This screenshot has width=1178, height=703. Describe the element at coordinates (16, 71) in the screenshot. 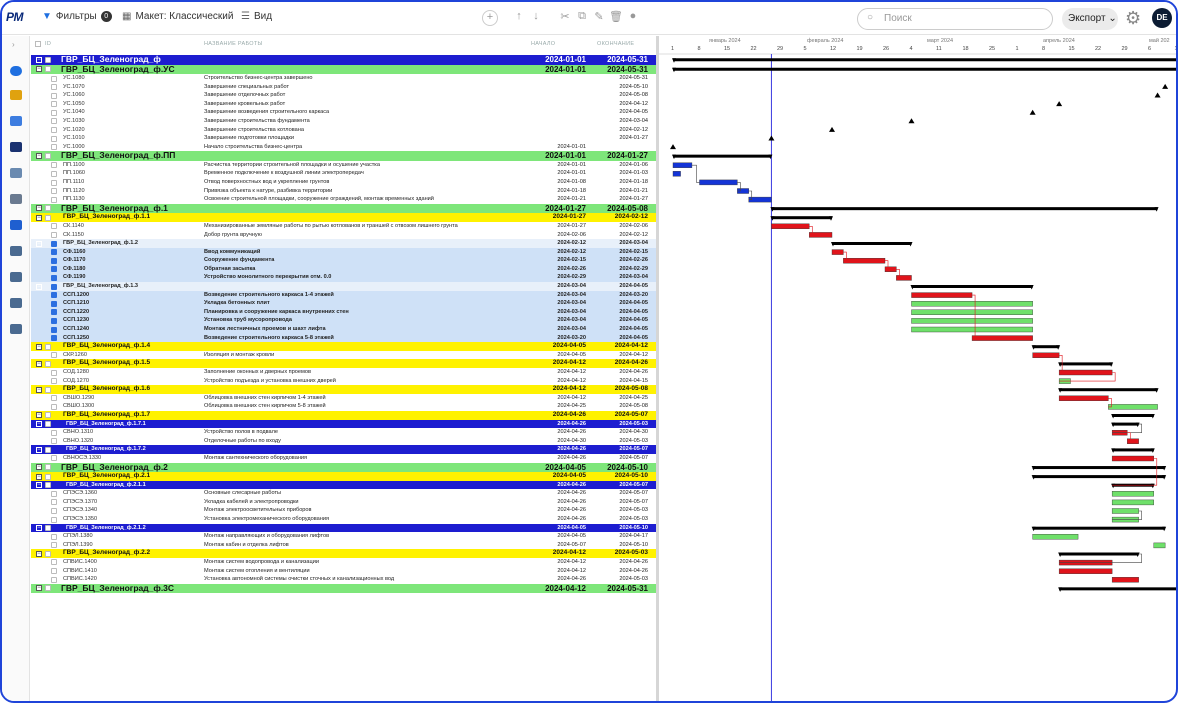

I see `dashboard-icon` at that location.